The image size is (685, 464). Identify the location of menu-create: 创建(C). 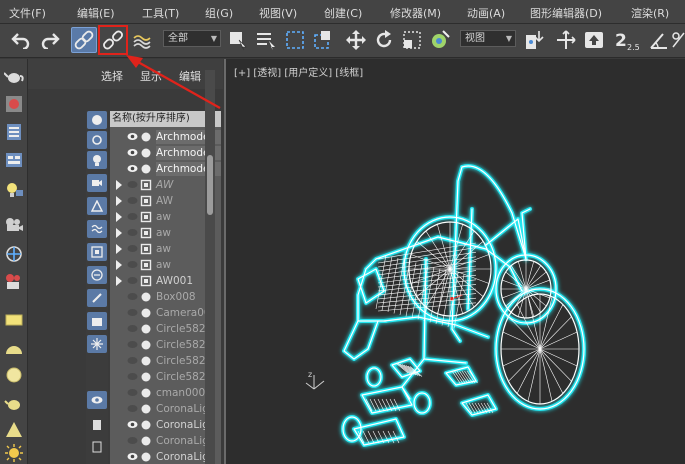
(343, 13).